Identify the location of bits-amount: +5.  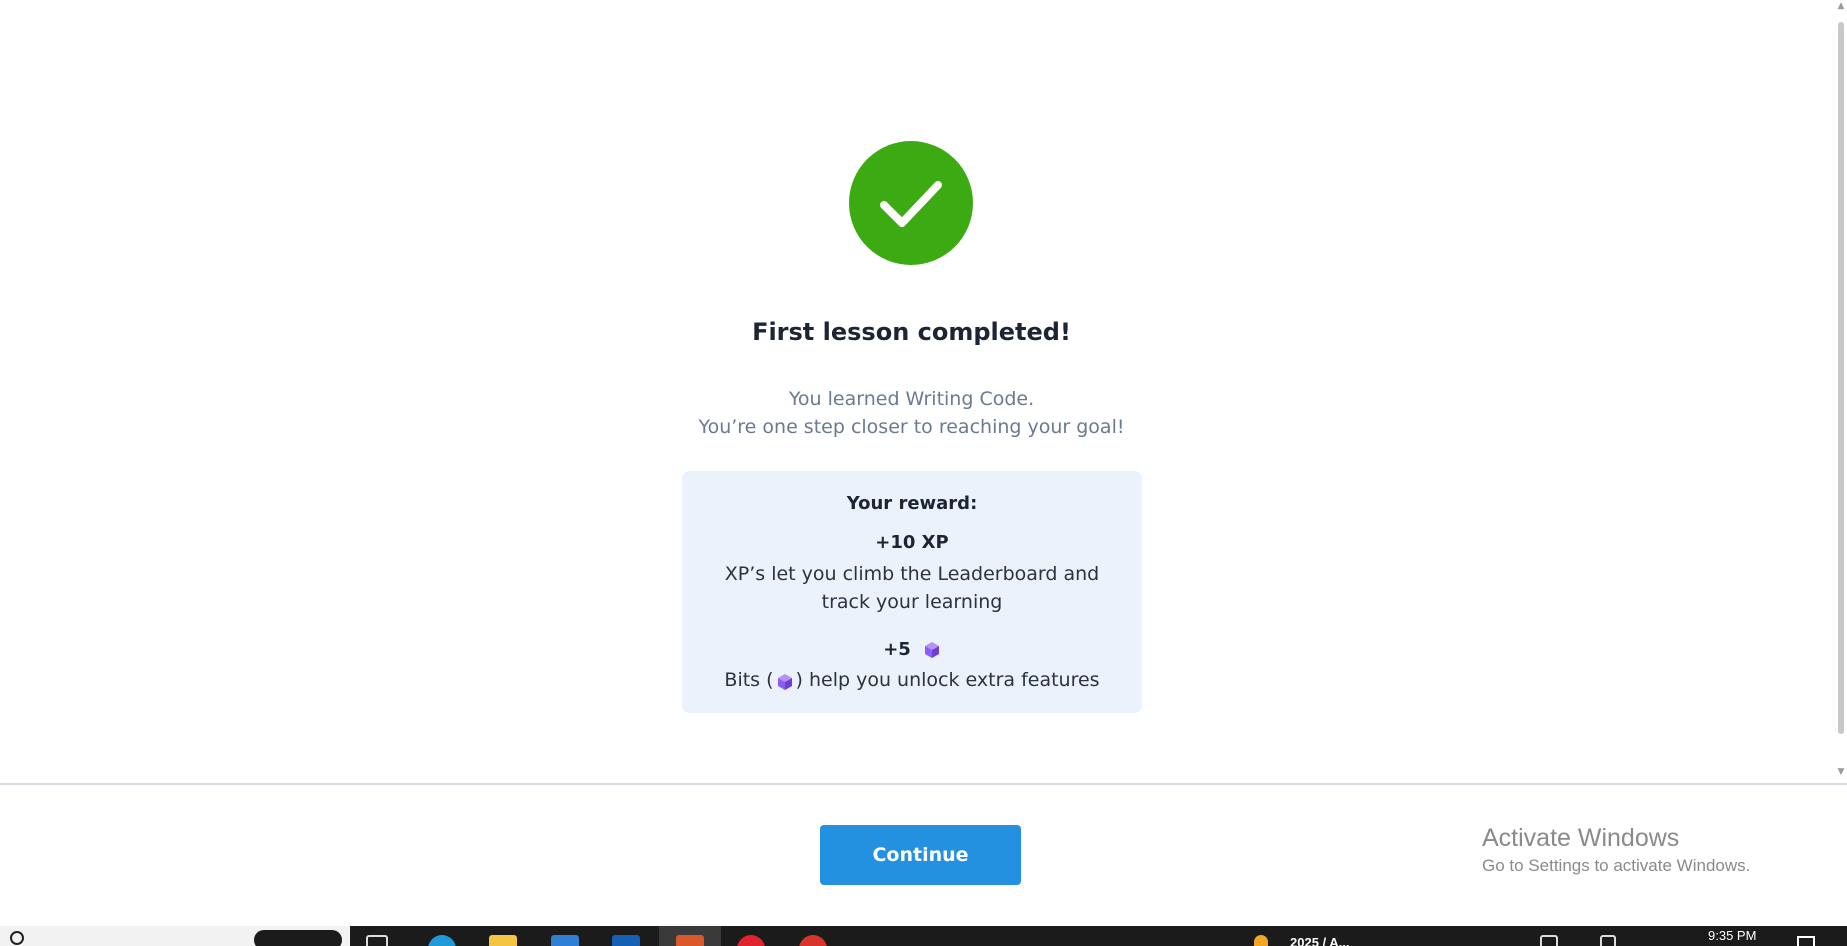
(897, 649).